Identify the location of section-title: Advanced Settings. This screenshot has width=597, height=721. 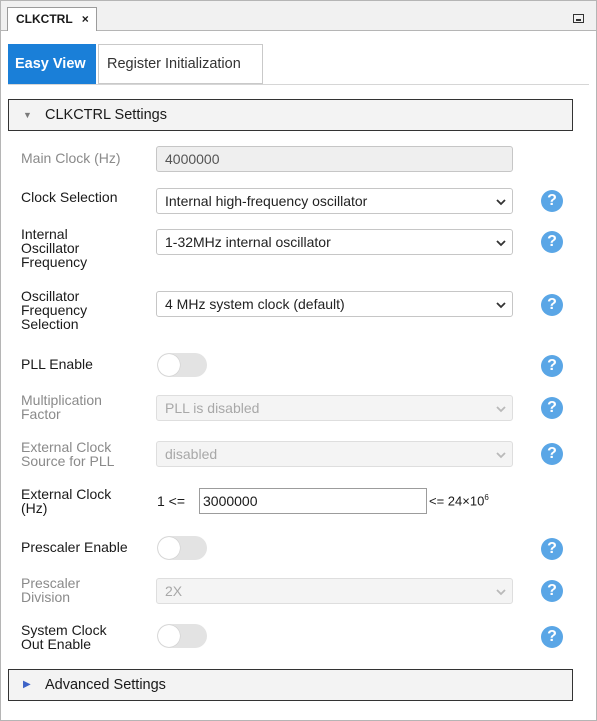
(105, 685).